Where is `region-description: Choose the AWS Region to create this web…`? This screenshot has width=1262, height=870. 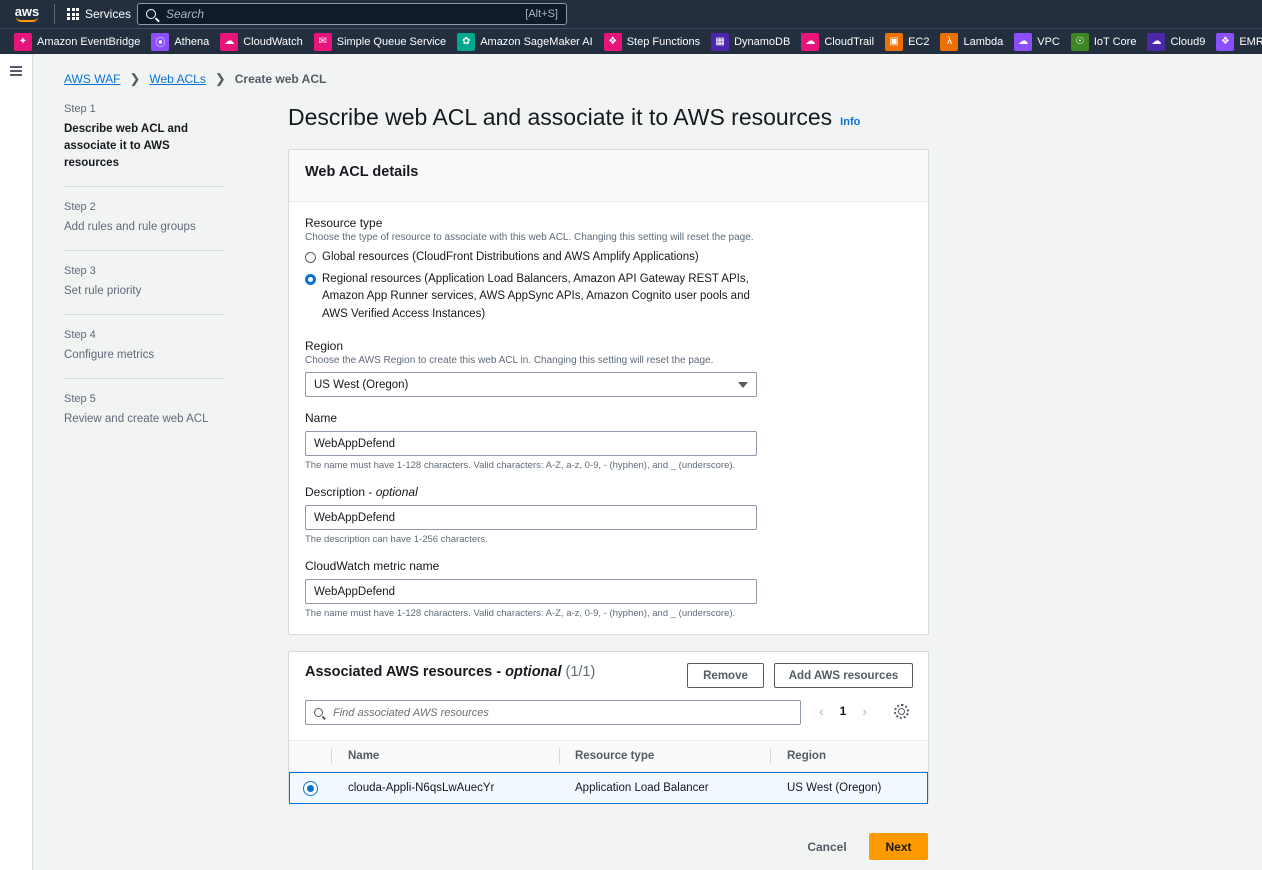
region-description: Choose the AWS Region to create this web… is located at coordinates (509, 360).